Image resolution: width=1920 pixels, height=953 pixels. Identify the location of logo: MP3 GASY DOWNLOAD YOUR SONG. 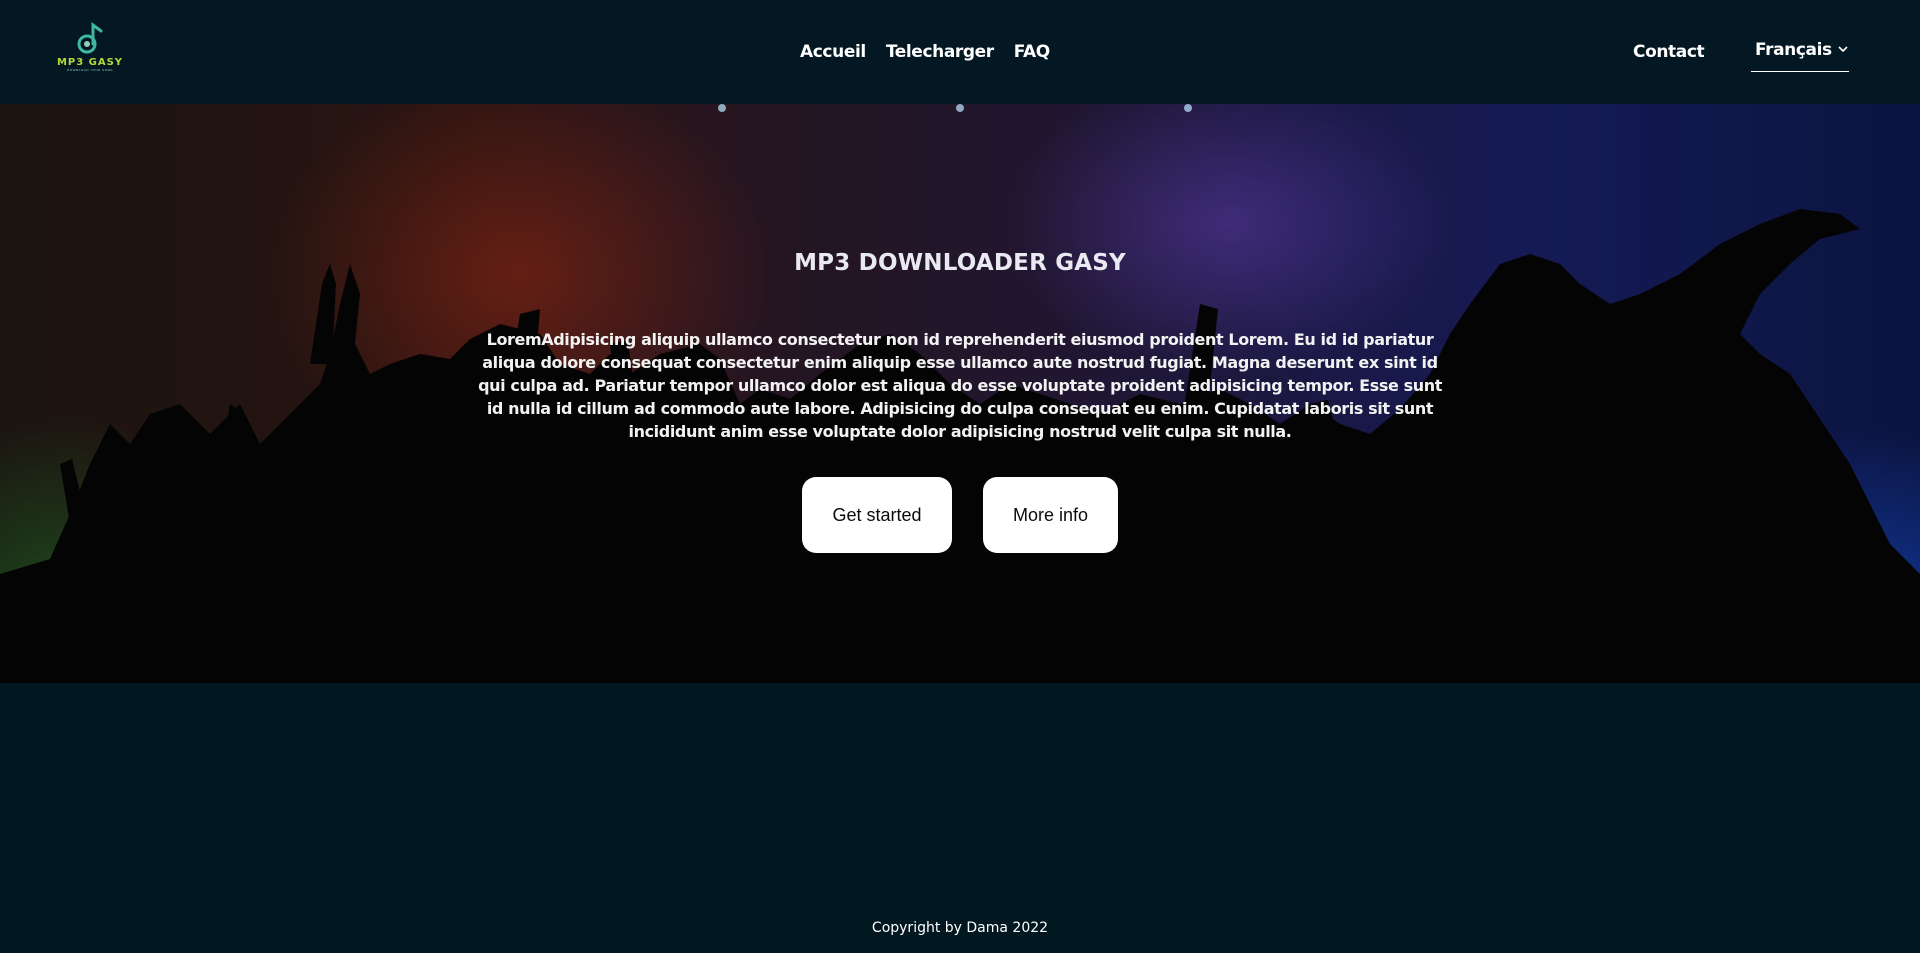
(90, 51).